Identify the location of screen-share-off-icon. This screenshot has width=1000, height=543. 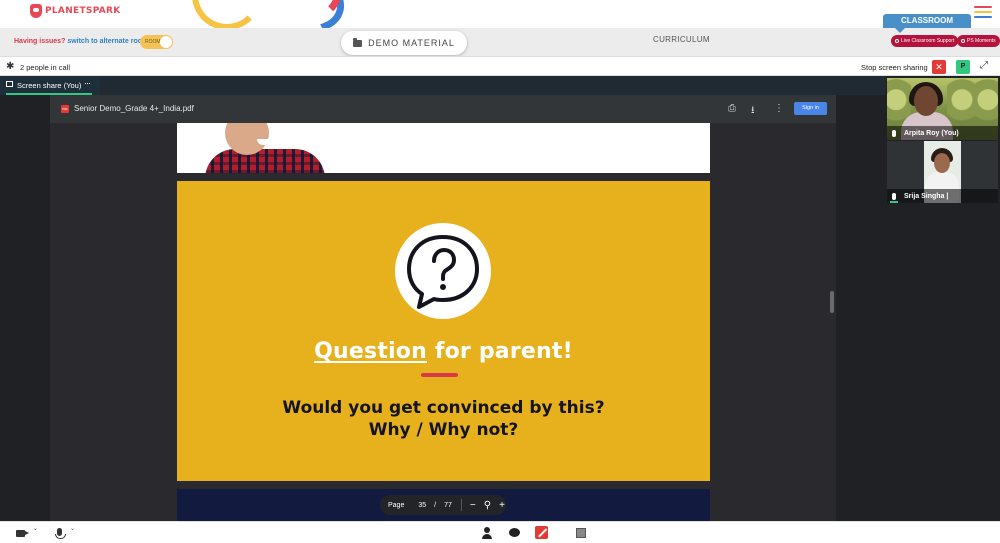
(541, 532).